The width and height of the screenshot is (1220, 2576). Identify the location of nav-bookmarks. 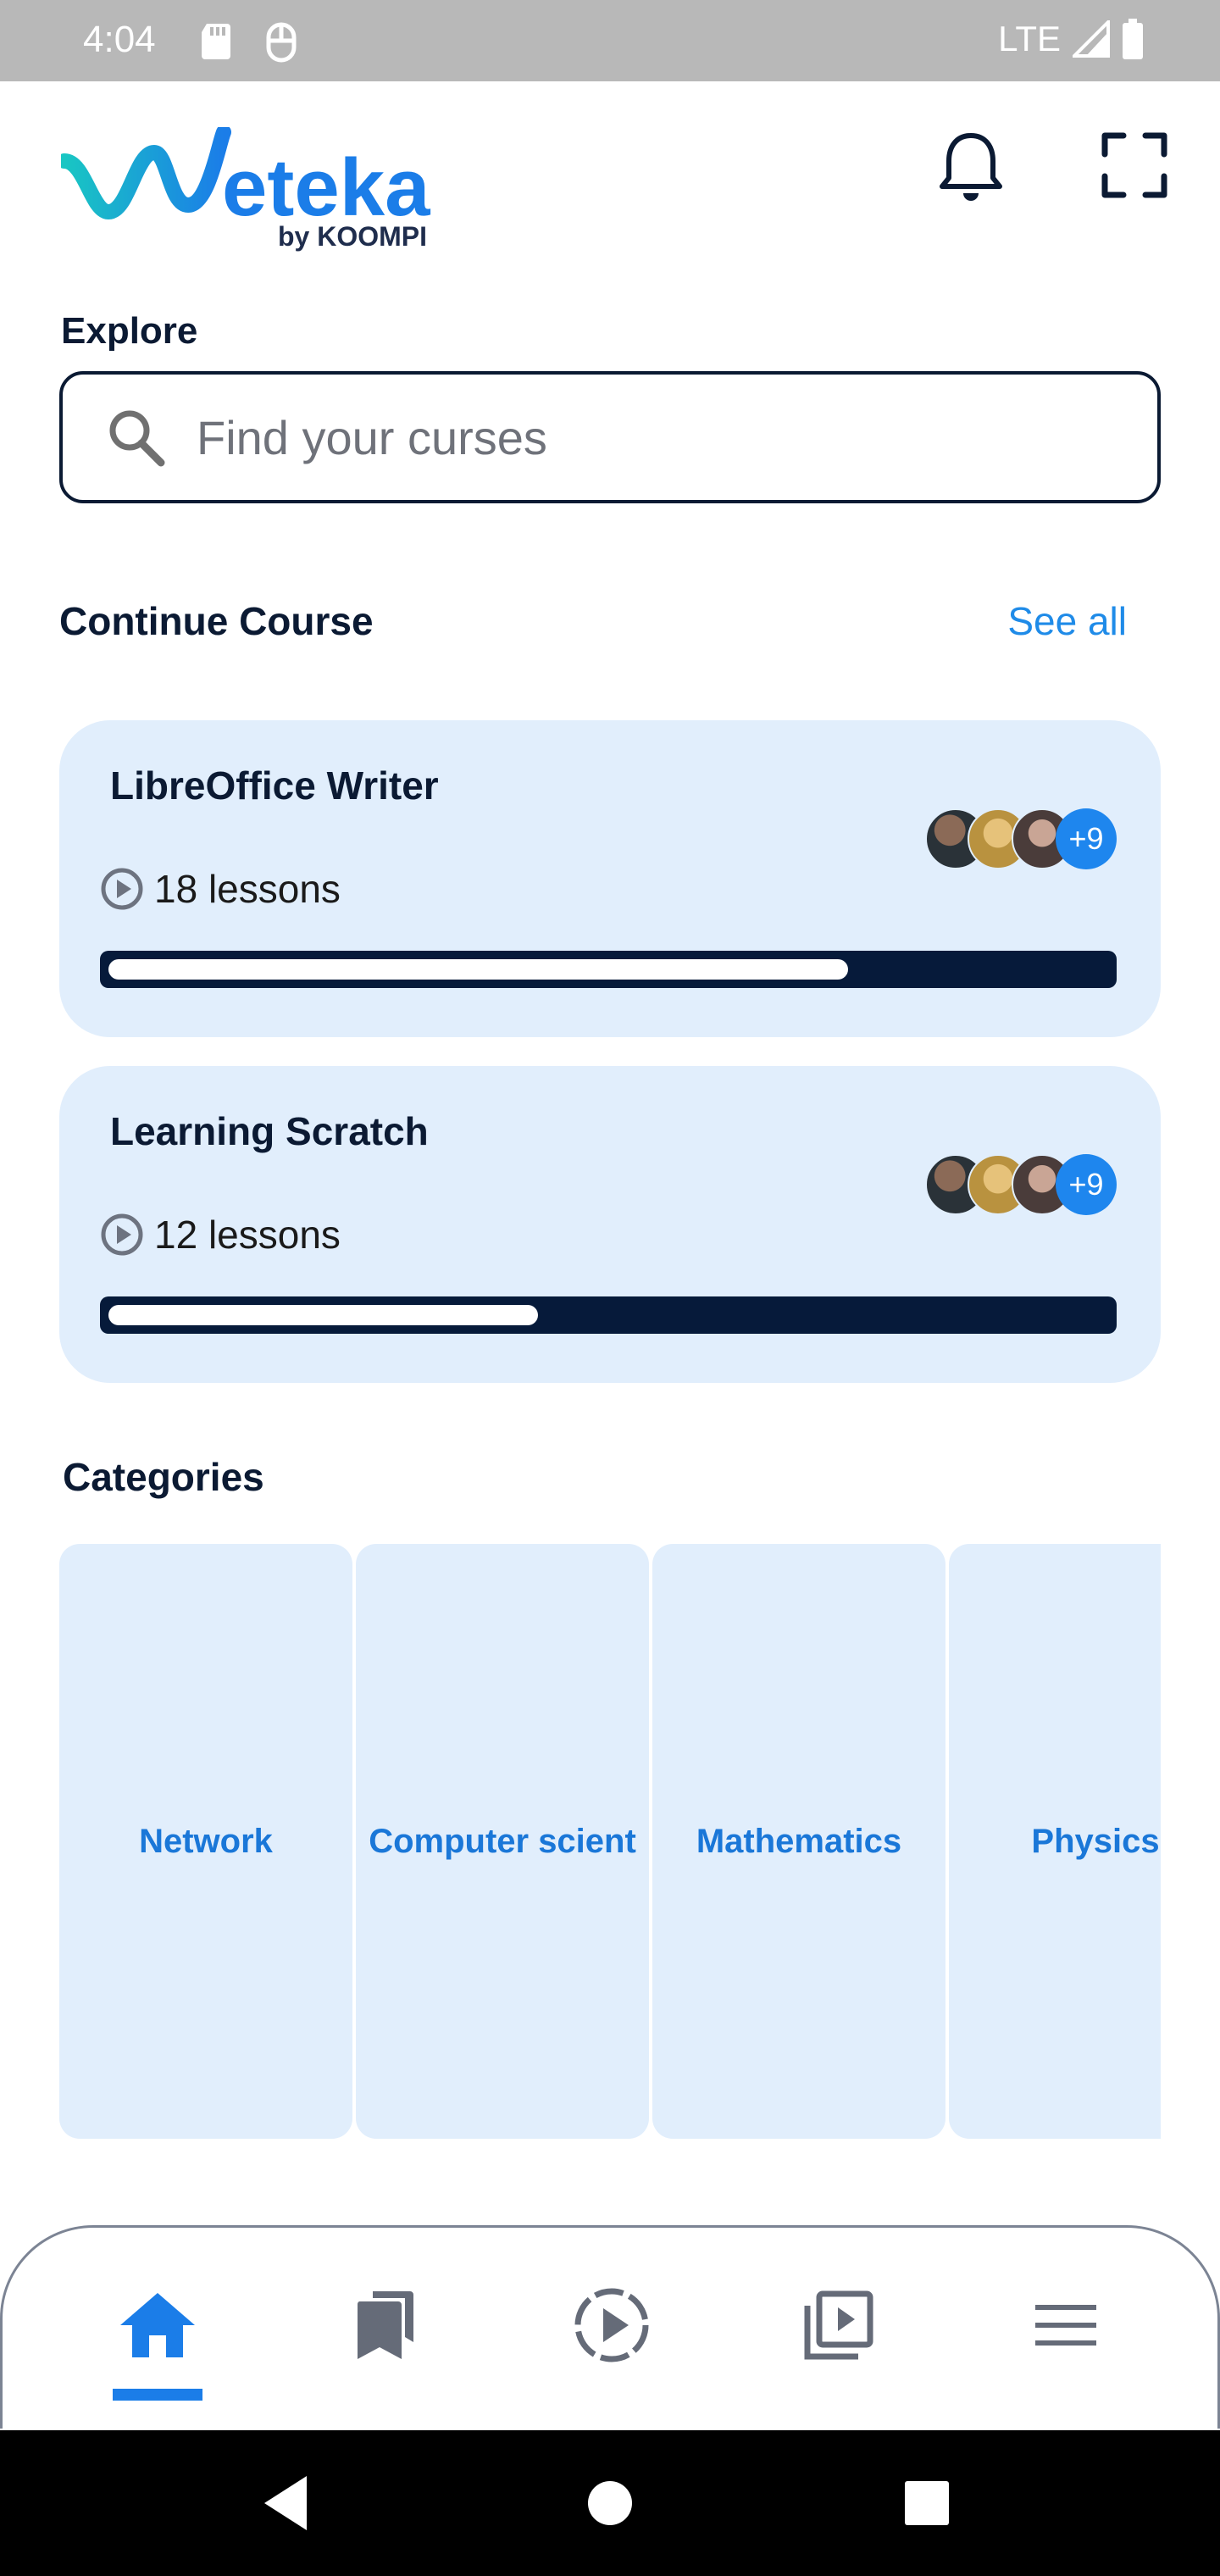
(384, 2325).